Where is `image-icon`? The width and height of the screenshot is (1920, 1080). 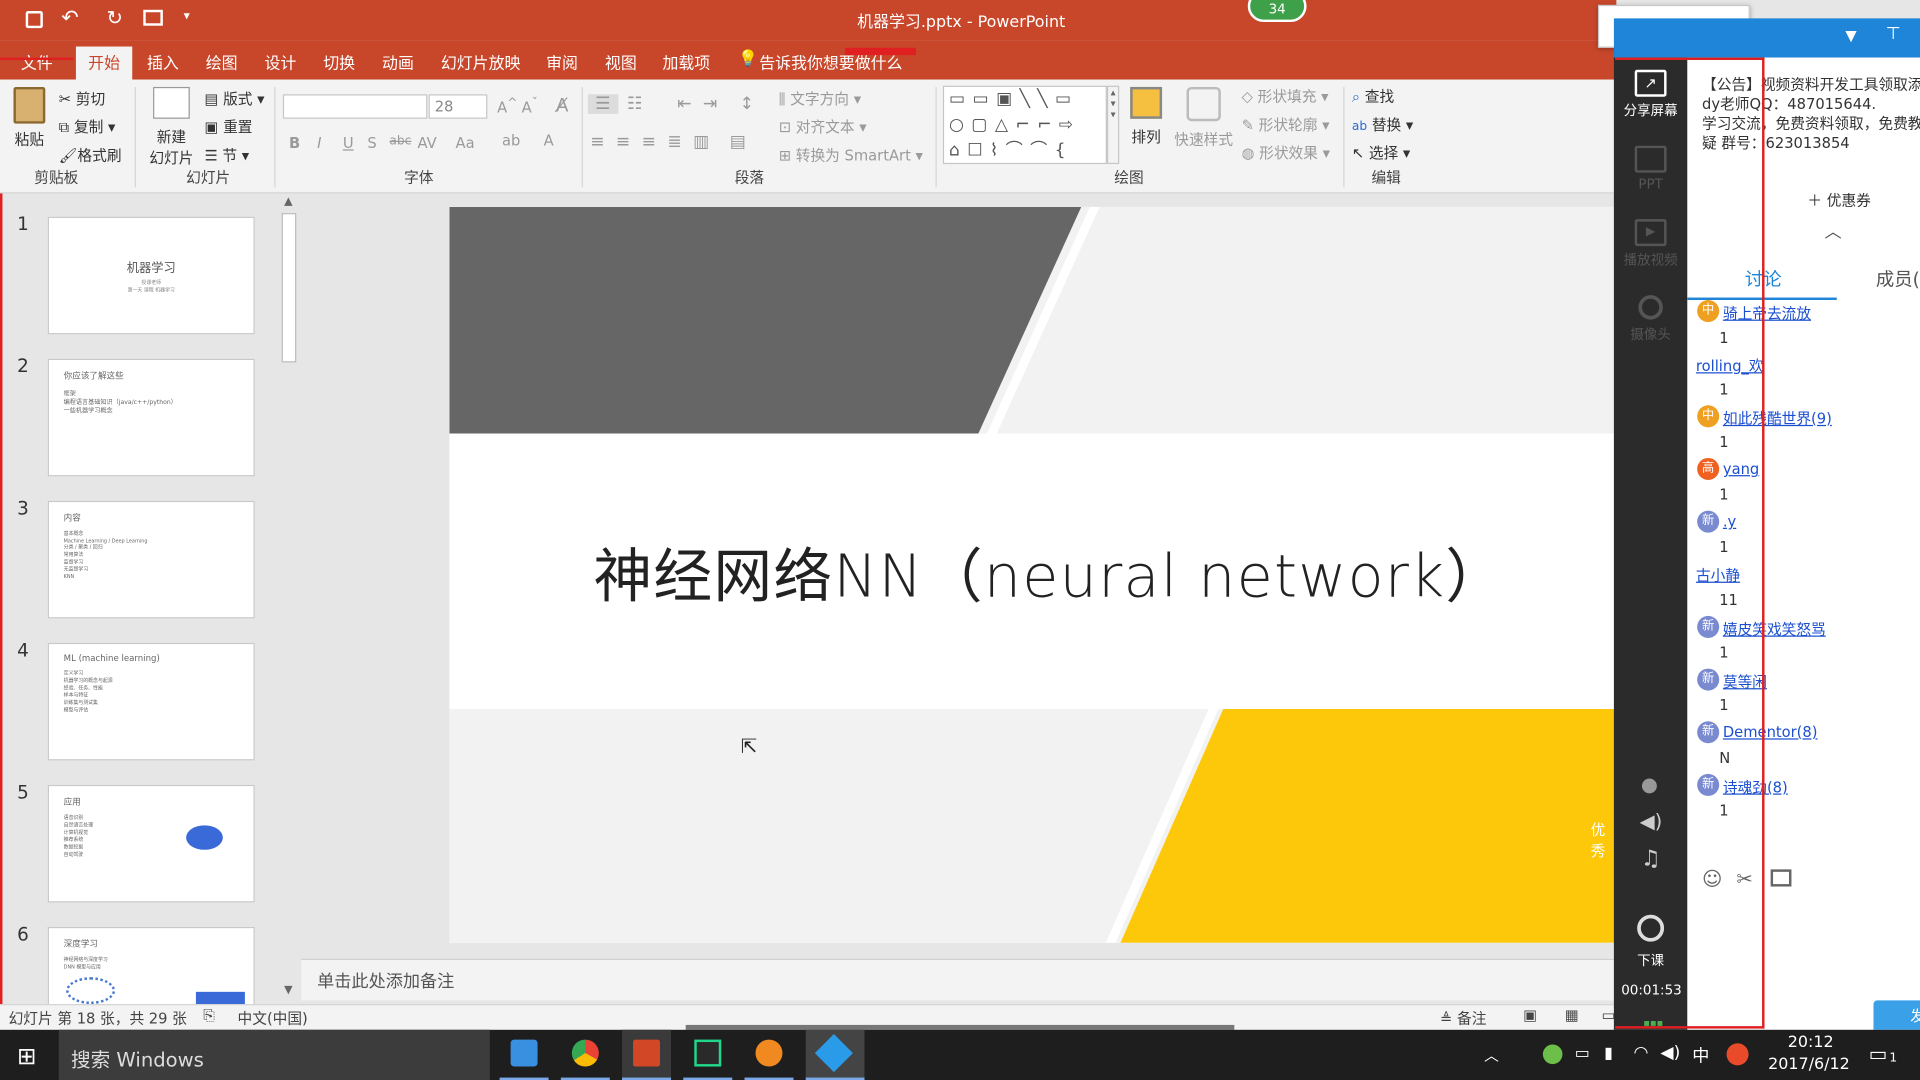
image-icon is located at coordinates (1781, 878).